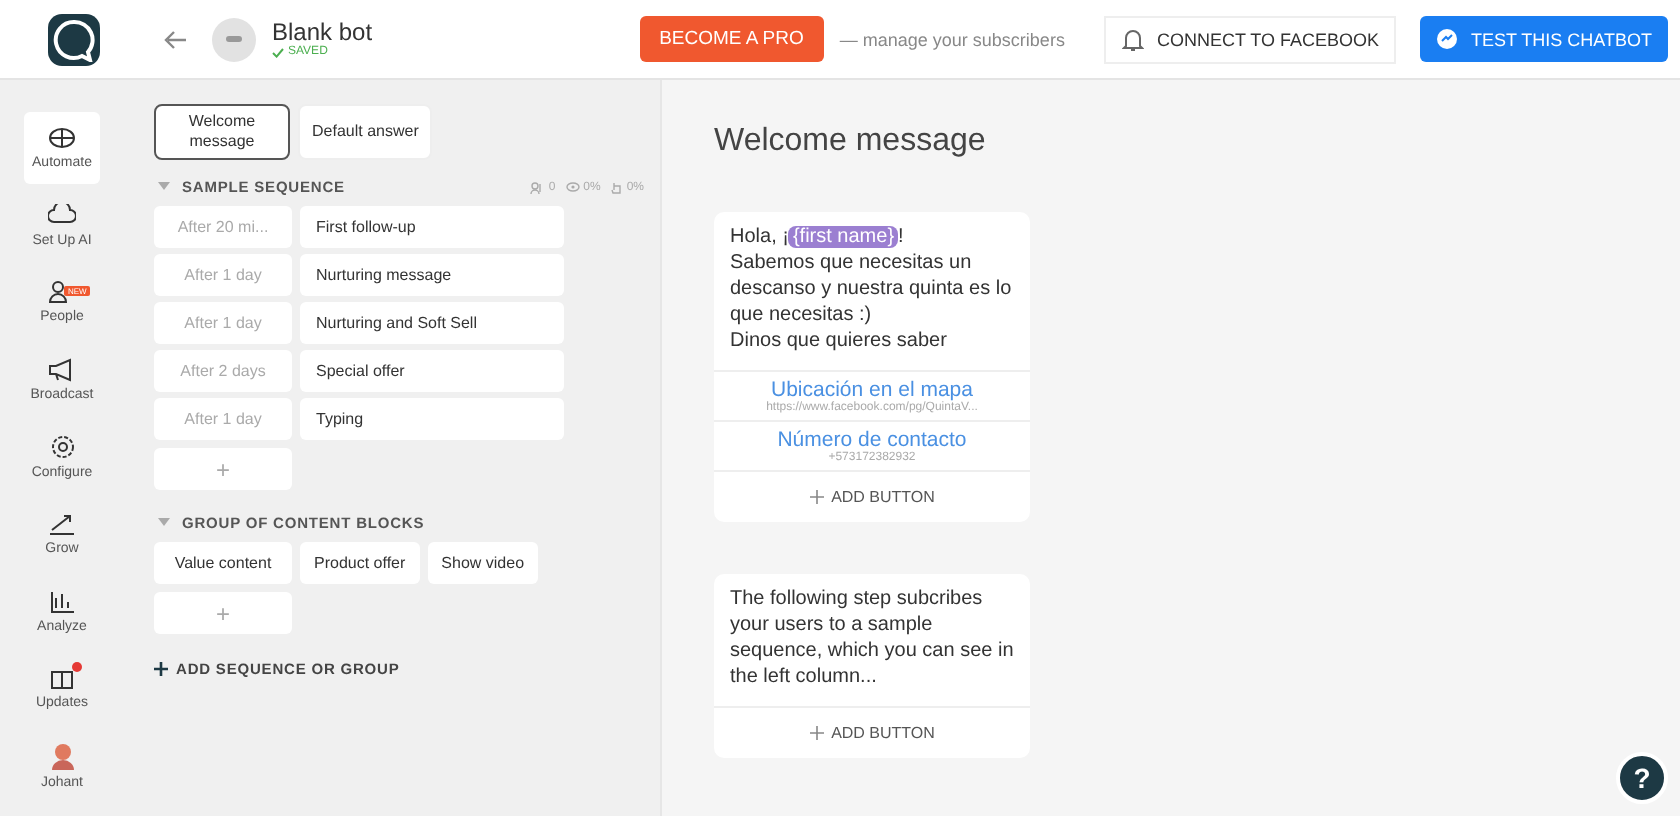  What do you see at coordinates (851, 142) in the screenshot?
I see `editor-title: Welcome message` at bounding box center [851, 142].